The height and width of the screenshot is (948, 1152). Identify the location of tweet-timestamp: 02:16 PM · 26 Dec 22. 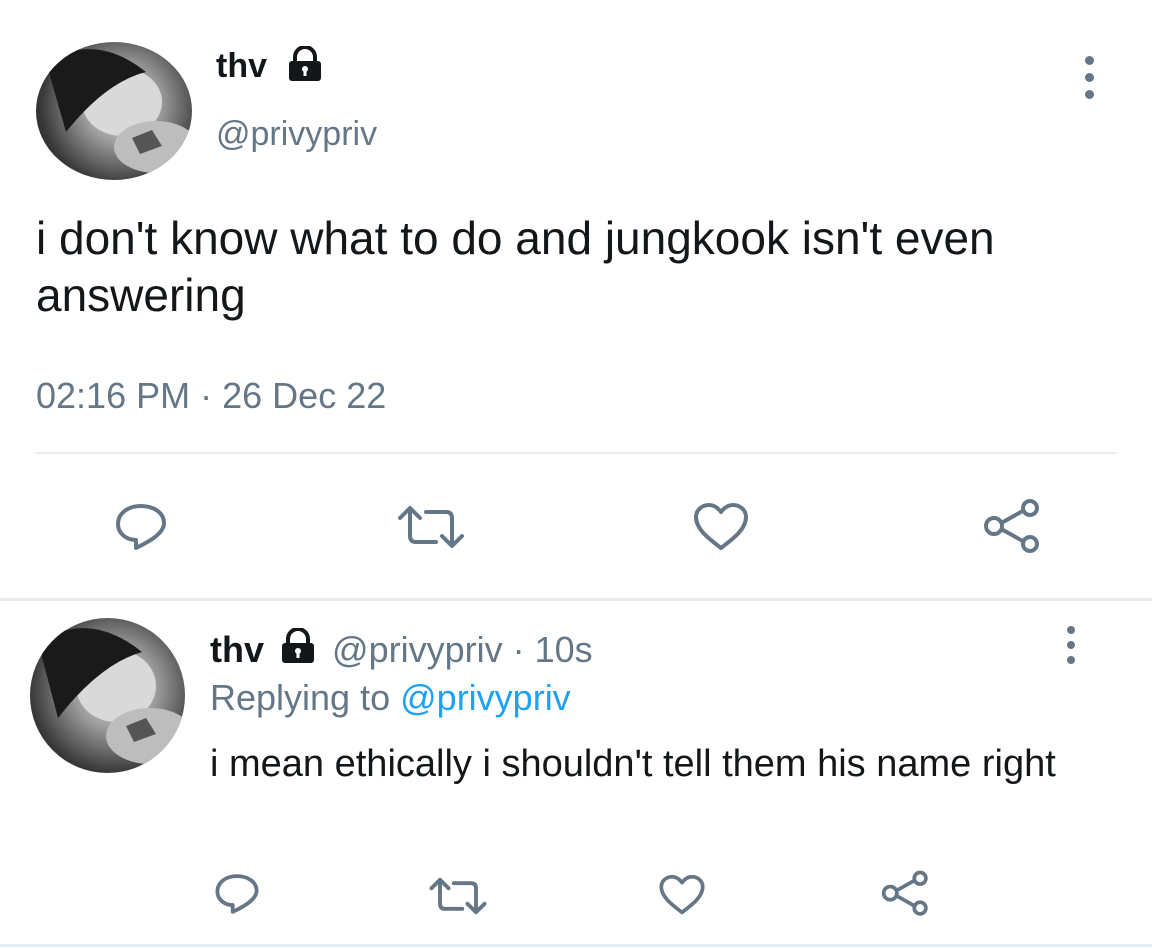
(211, 396).